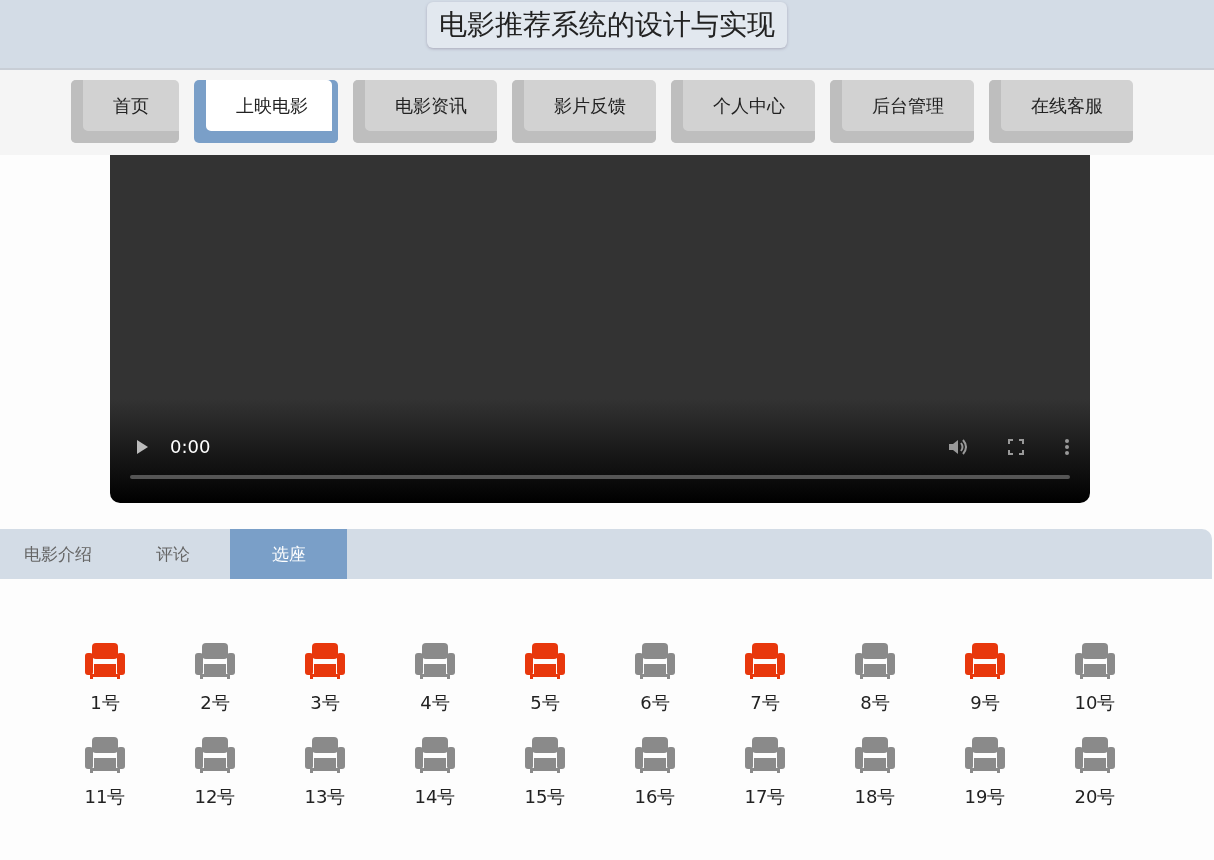  What do you see at coordinates (765, 703) in the screenshot?
I see `seat-label: 7号` at bounding box center [765, 703].